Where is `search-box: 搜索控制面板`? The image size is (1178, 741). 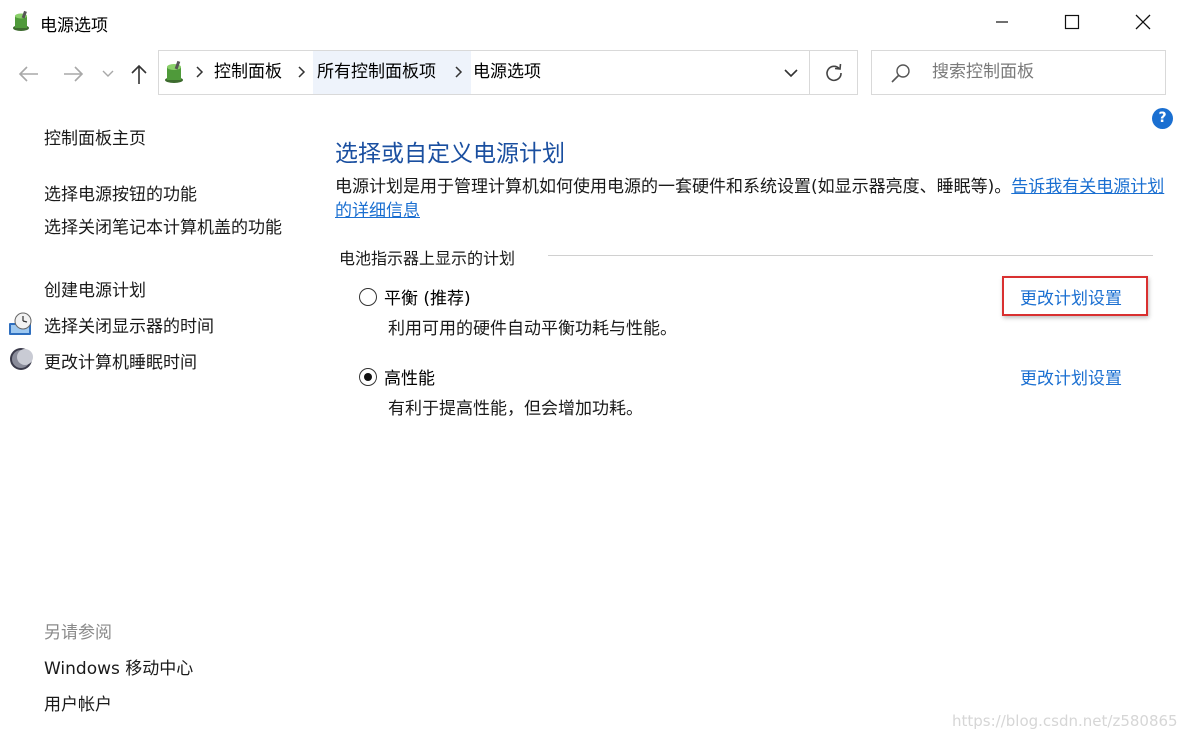
search-box: 搜索控制面板 is located at coordinates (1018, 72).